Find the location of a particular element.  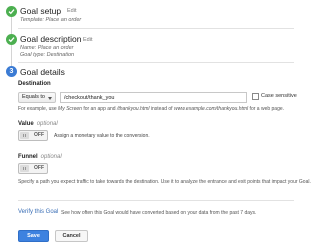

goal-setup-edit-link: Edit is located at coordinates (71, 11).